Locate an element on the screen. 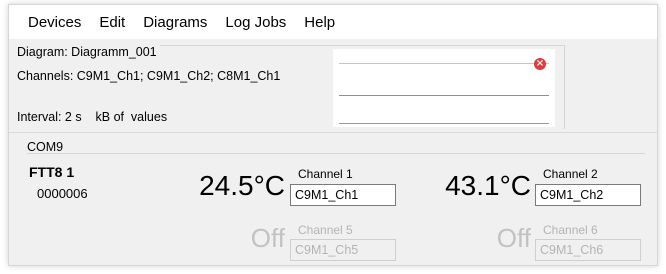 The image size is (666, 274). channel-2-input: C9M1_Ch2 is located at coordinates (588, 195).